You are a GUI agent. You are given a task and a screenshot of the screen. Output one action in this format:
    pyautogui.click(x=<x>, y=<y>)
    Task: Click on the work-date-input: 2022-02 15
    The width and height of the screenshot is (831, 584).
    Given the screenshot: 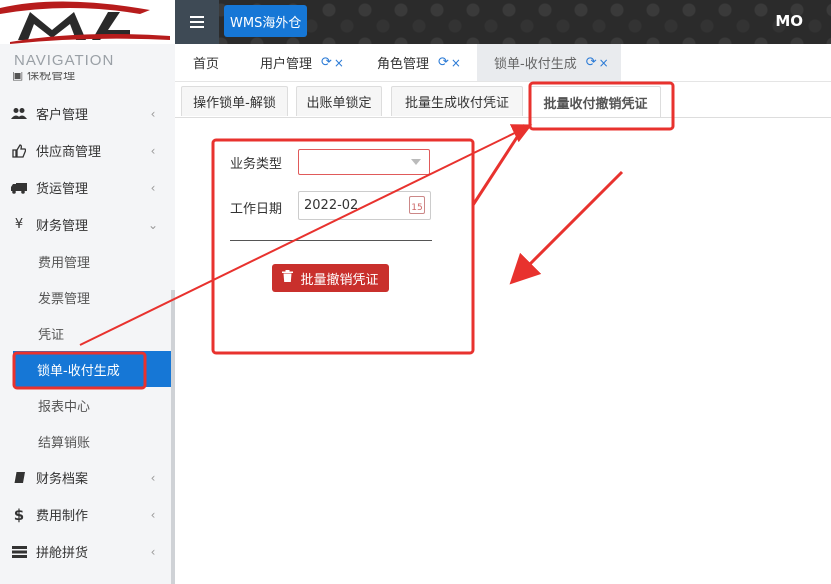 What is the action you would take?
    pyautogui.click(x=364, y=205)
    